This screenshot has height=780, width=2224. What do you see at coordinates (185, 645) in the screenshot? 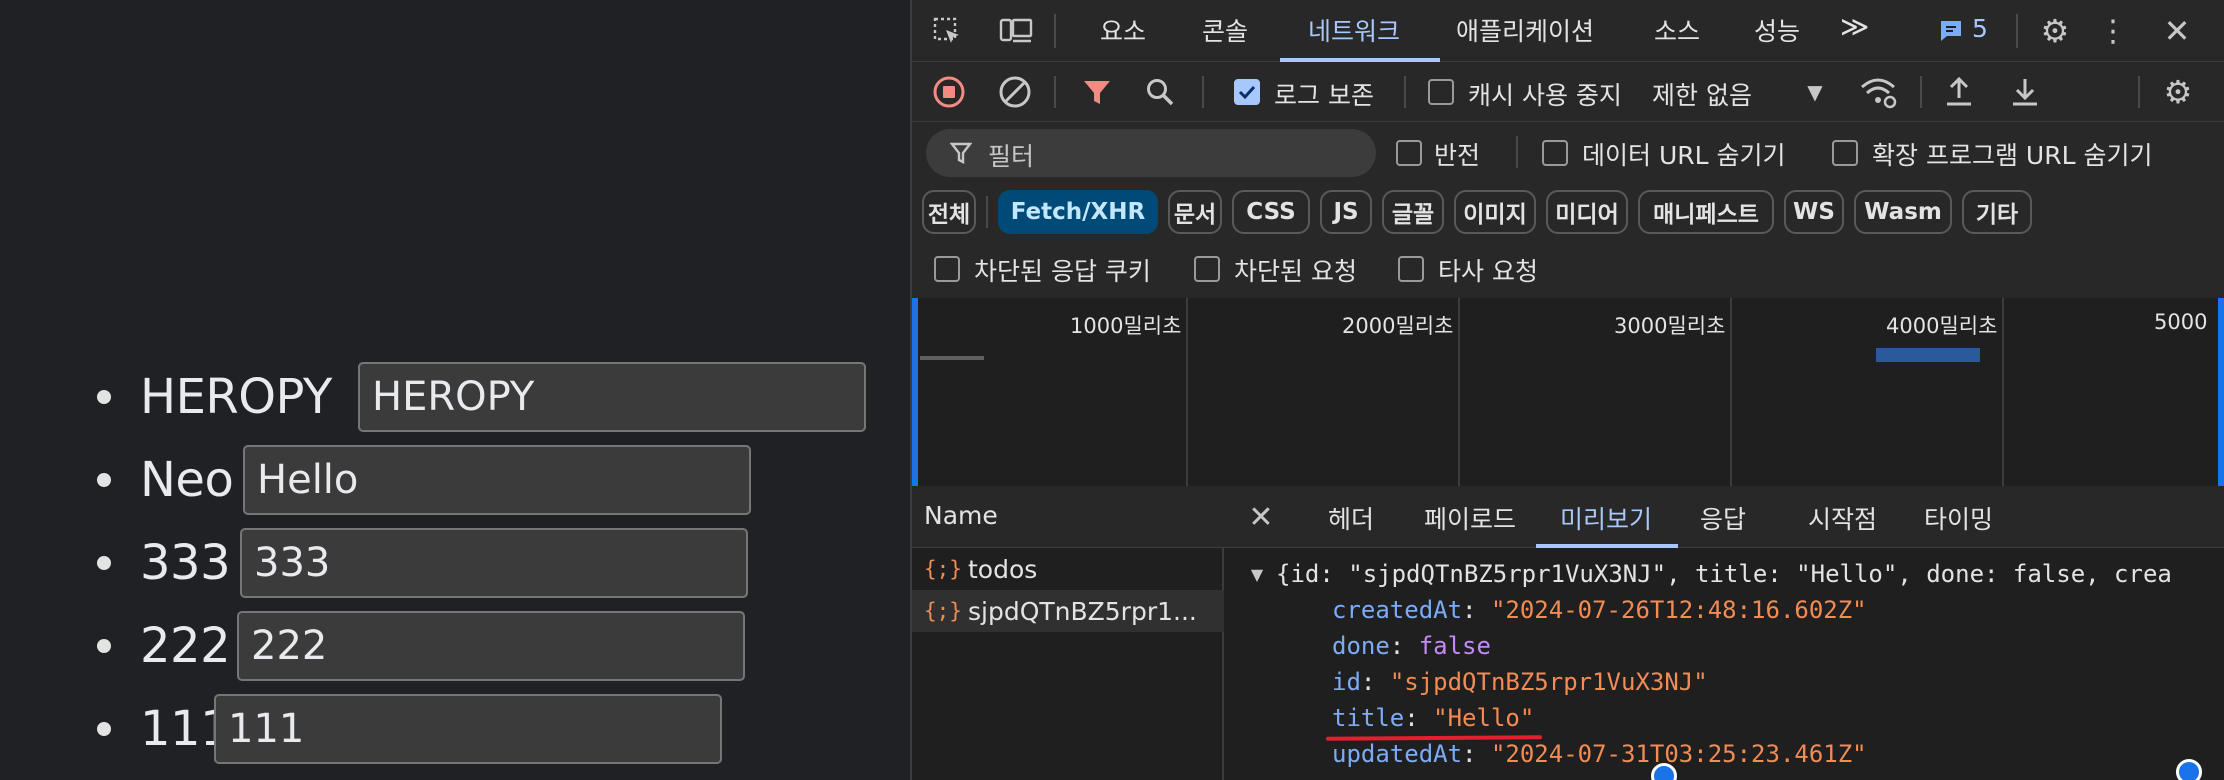
I see `todo-title: 222` at bounding box center [185, 645].